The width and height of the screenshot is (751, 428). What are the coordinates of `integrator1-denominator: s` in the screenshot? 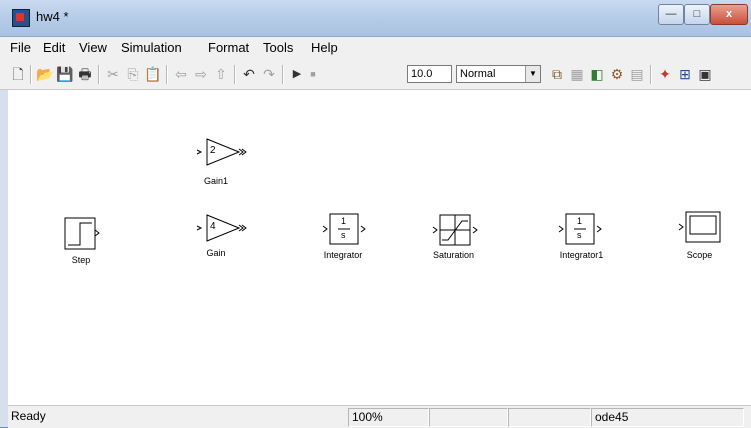 It's located at (579, 235).